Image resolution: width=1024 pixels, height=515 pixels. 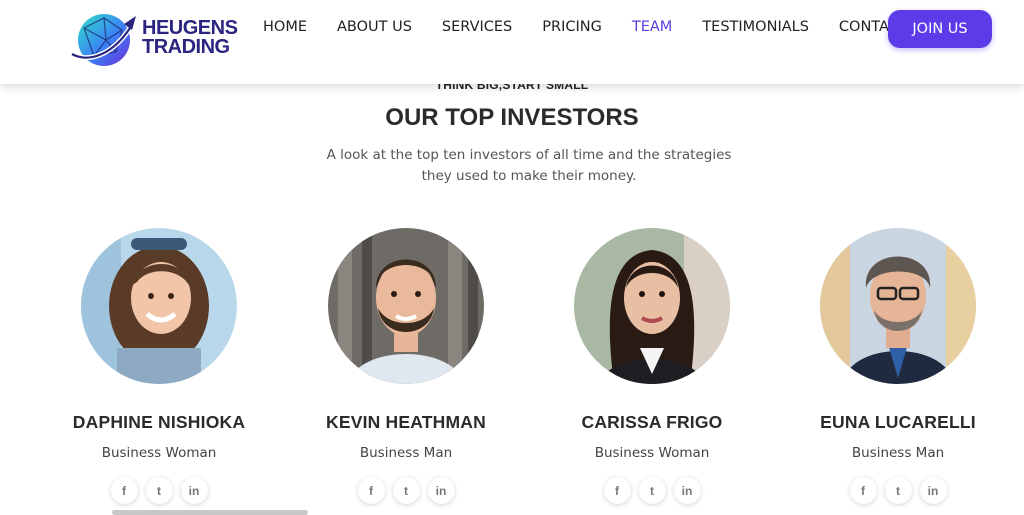 What do you see at coordinates (477, 27) in the screenshot?
I see `nav-services: SERVICES` at bounding box center [477, 27].